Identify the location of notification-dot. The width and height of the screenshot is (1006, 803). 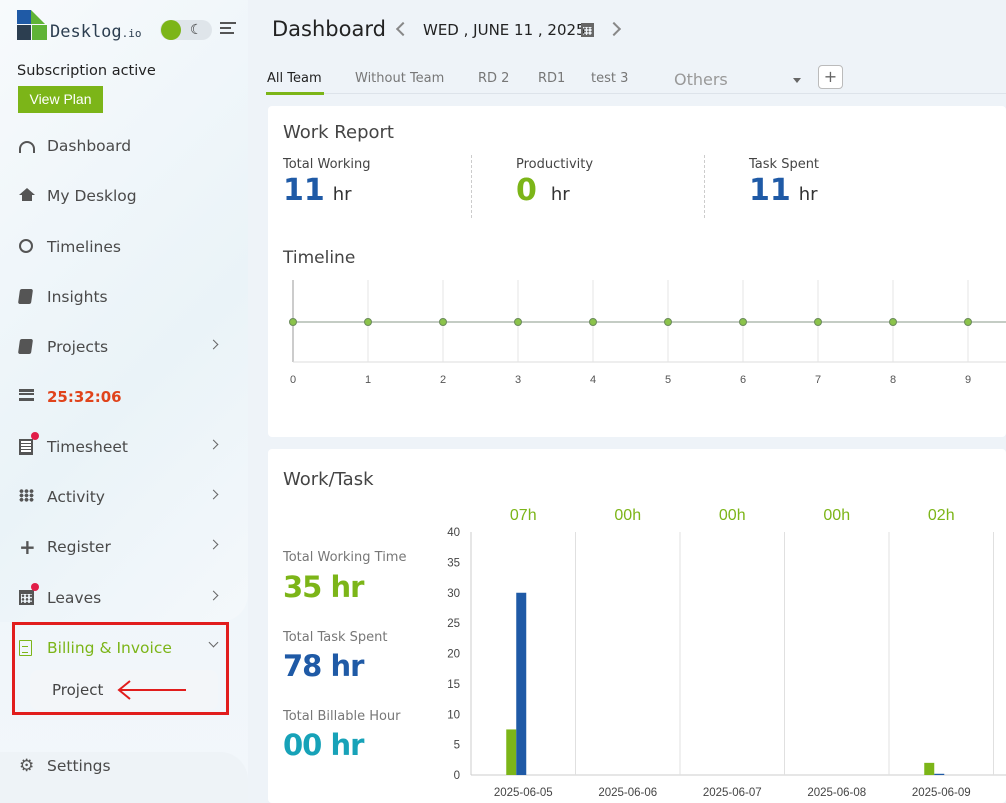
(35, 436).